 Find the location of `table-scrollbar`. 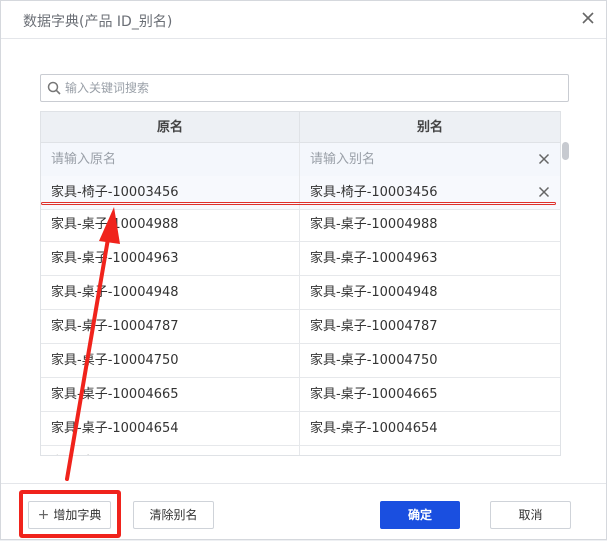

table-scrollbar is located at coordinates (566, 299).